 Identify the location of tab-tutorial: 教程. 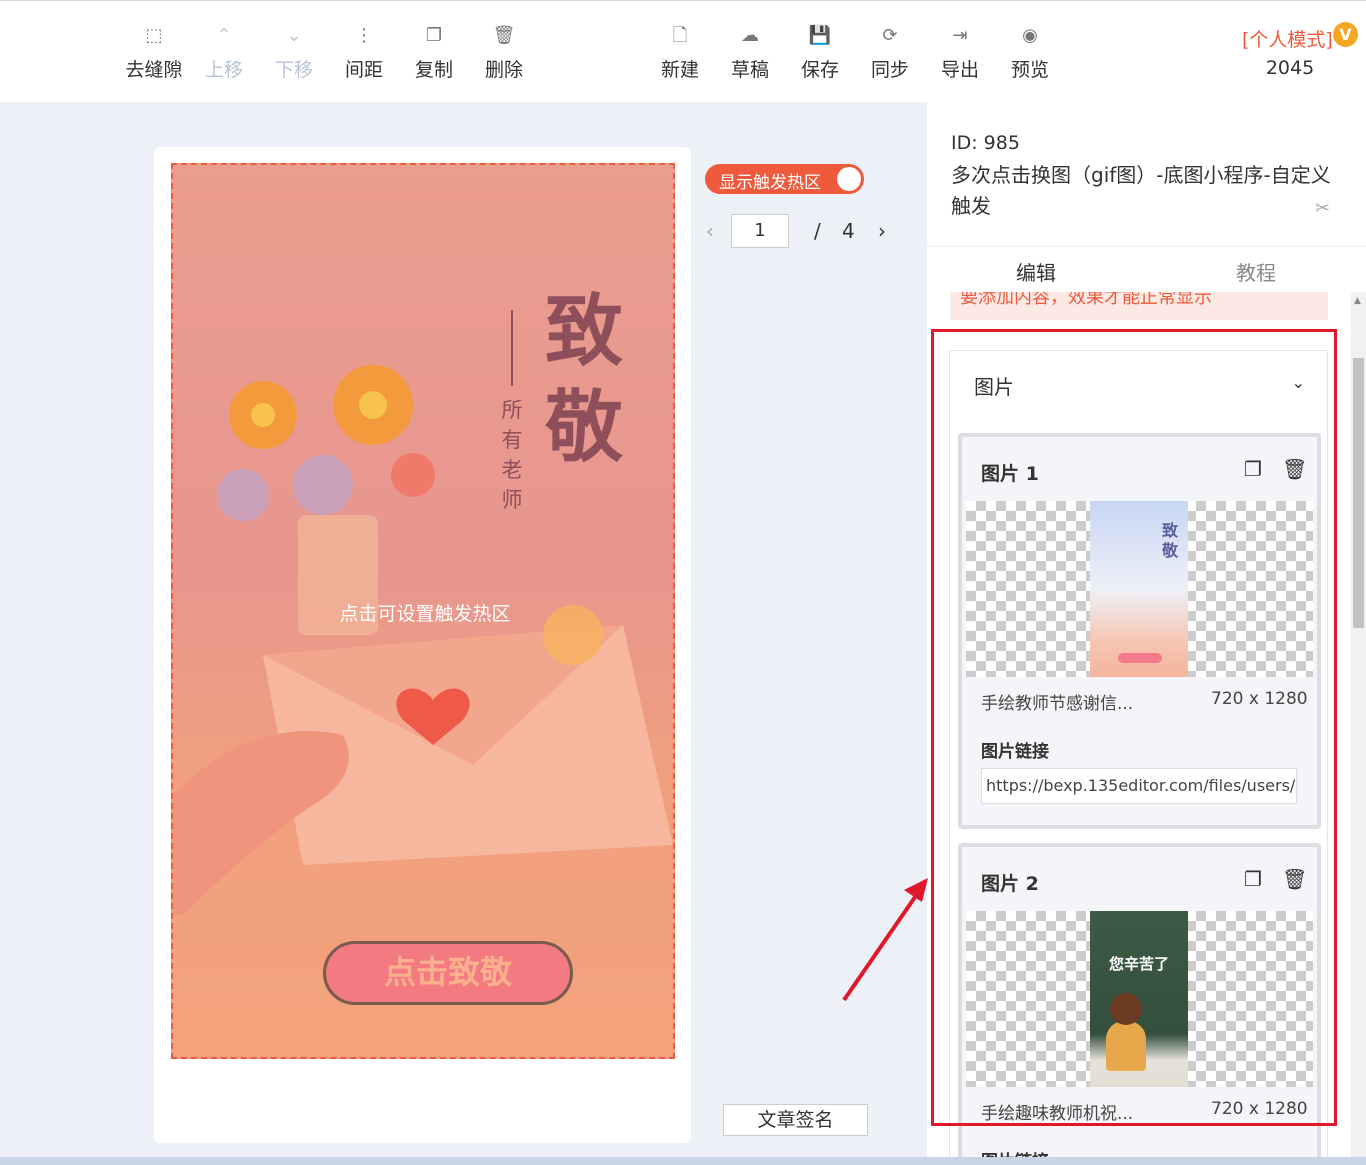
(1256, 271).